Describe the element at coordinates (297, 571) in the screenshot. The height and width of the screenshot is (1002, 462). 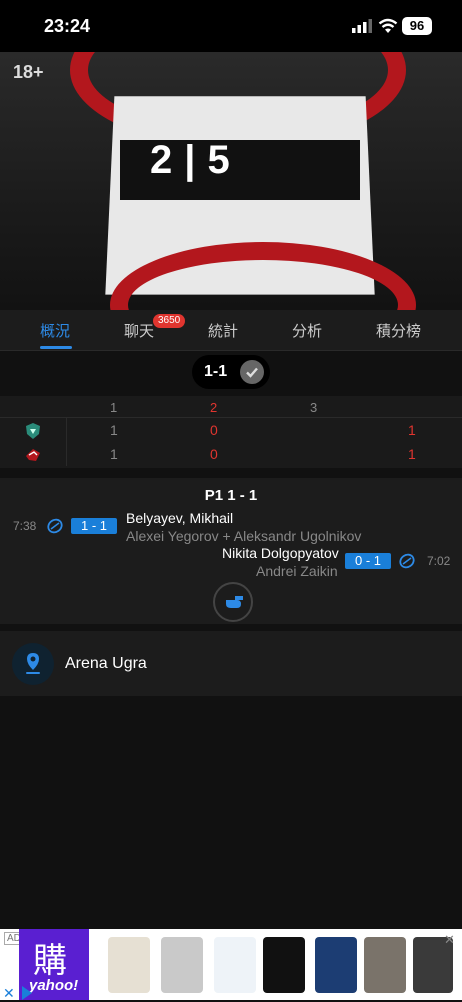
I see `event-assists: Andrei Zaikin` at that location.